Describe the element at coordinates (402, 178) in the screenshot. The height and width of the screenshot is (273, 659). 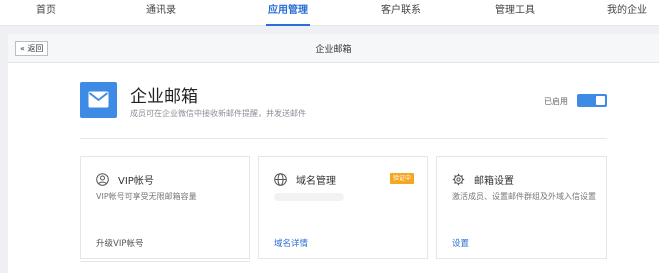
I see `verifying-badge: 验证中` at that location.